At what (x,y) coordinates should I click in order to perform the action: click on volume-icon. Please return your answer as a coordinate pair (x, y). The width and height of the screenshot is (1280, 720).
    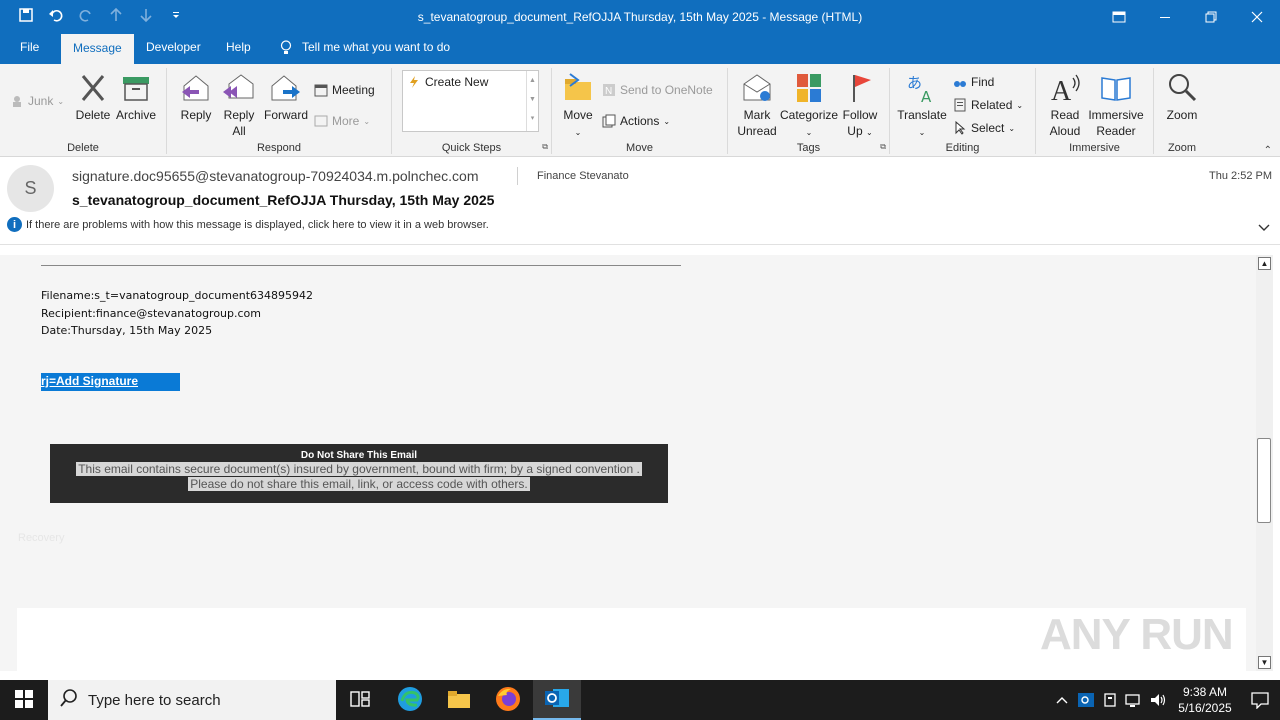
    Looking at the image, I should click on (1158, 700).